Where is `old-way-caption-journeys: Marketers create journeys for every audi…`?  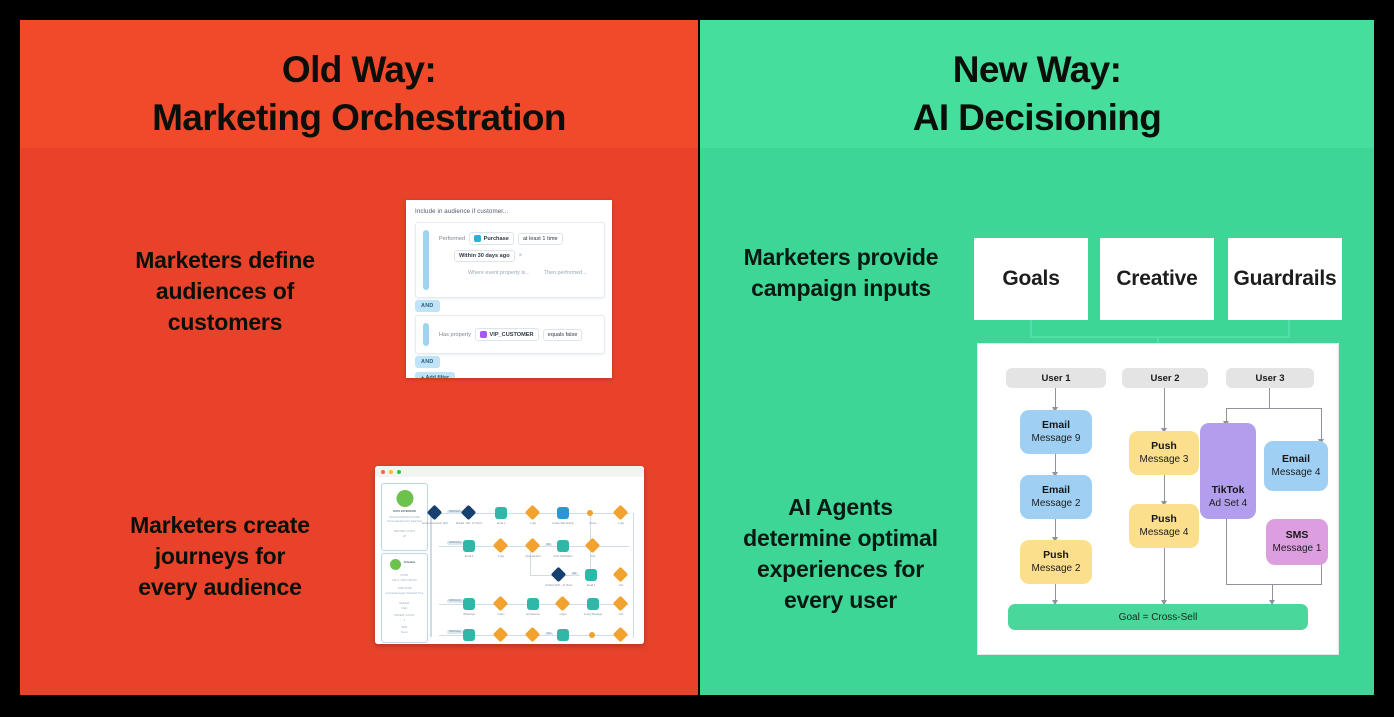
old-way-caption-journeys: Marketers create journeys for every audi… is located at coordinates (220, 556).